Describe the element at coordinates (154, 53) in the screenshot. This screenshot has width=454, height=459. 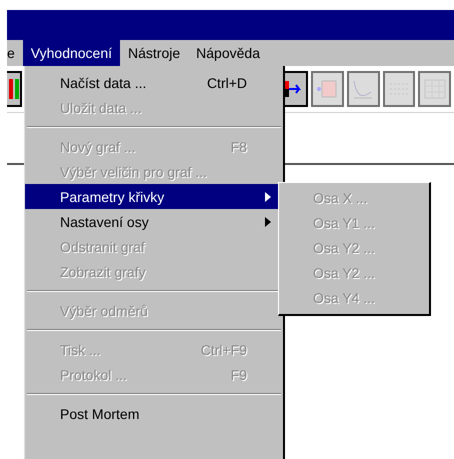
I see `menu-title: Nástroje` at that location.